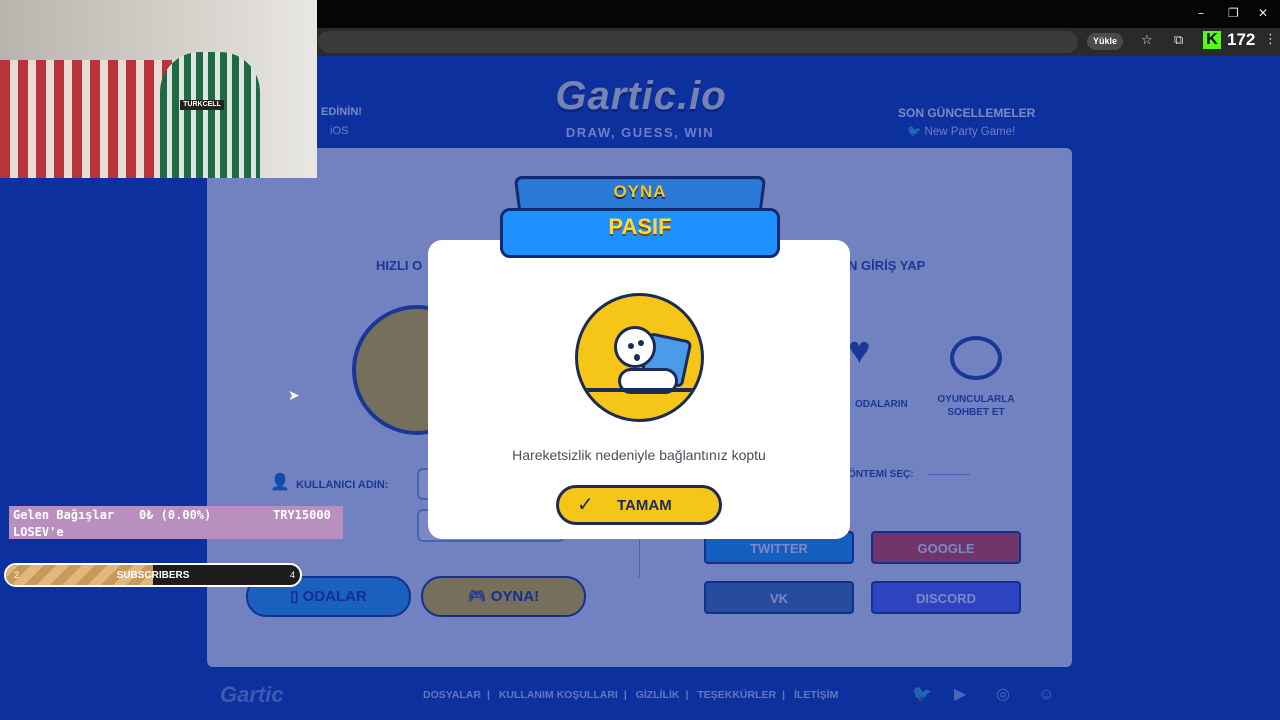 This screenshot has width=1280, height=720. Describe the element at coordinates (202, 105) in the screenshot. I see `shirt-logo: TURKCELL` at that location.